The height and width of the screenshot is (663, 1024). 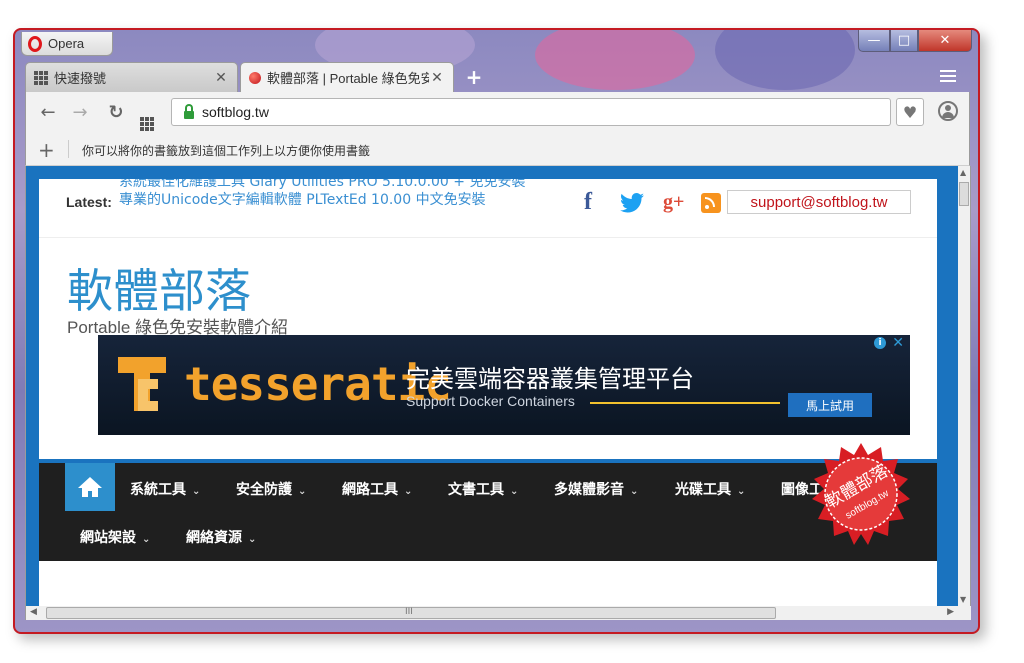 What do you see at coordinates (158, 490) in the screenshot?
I see `nav-item-label: 系統工具` at bounding box center [158, 490].